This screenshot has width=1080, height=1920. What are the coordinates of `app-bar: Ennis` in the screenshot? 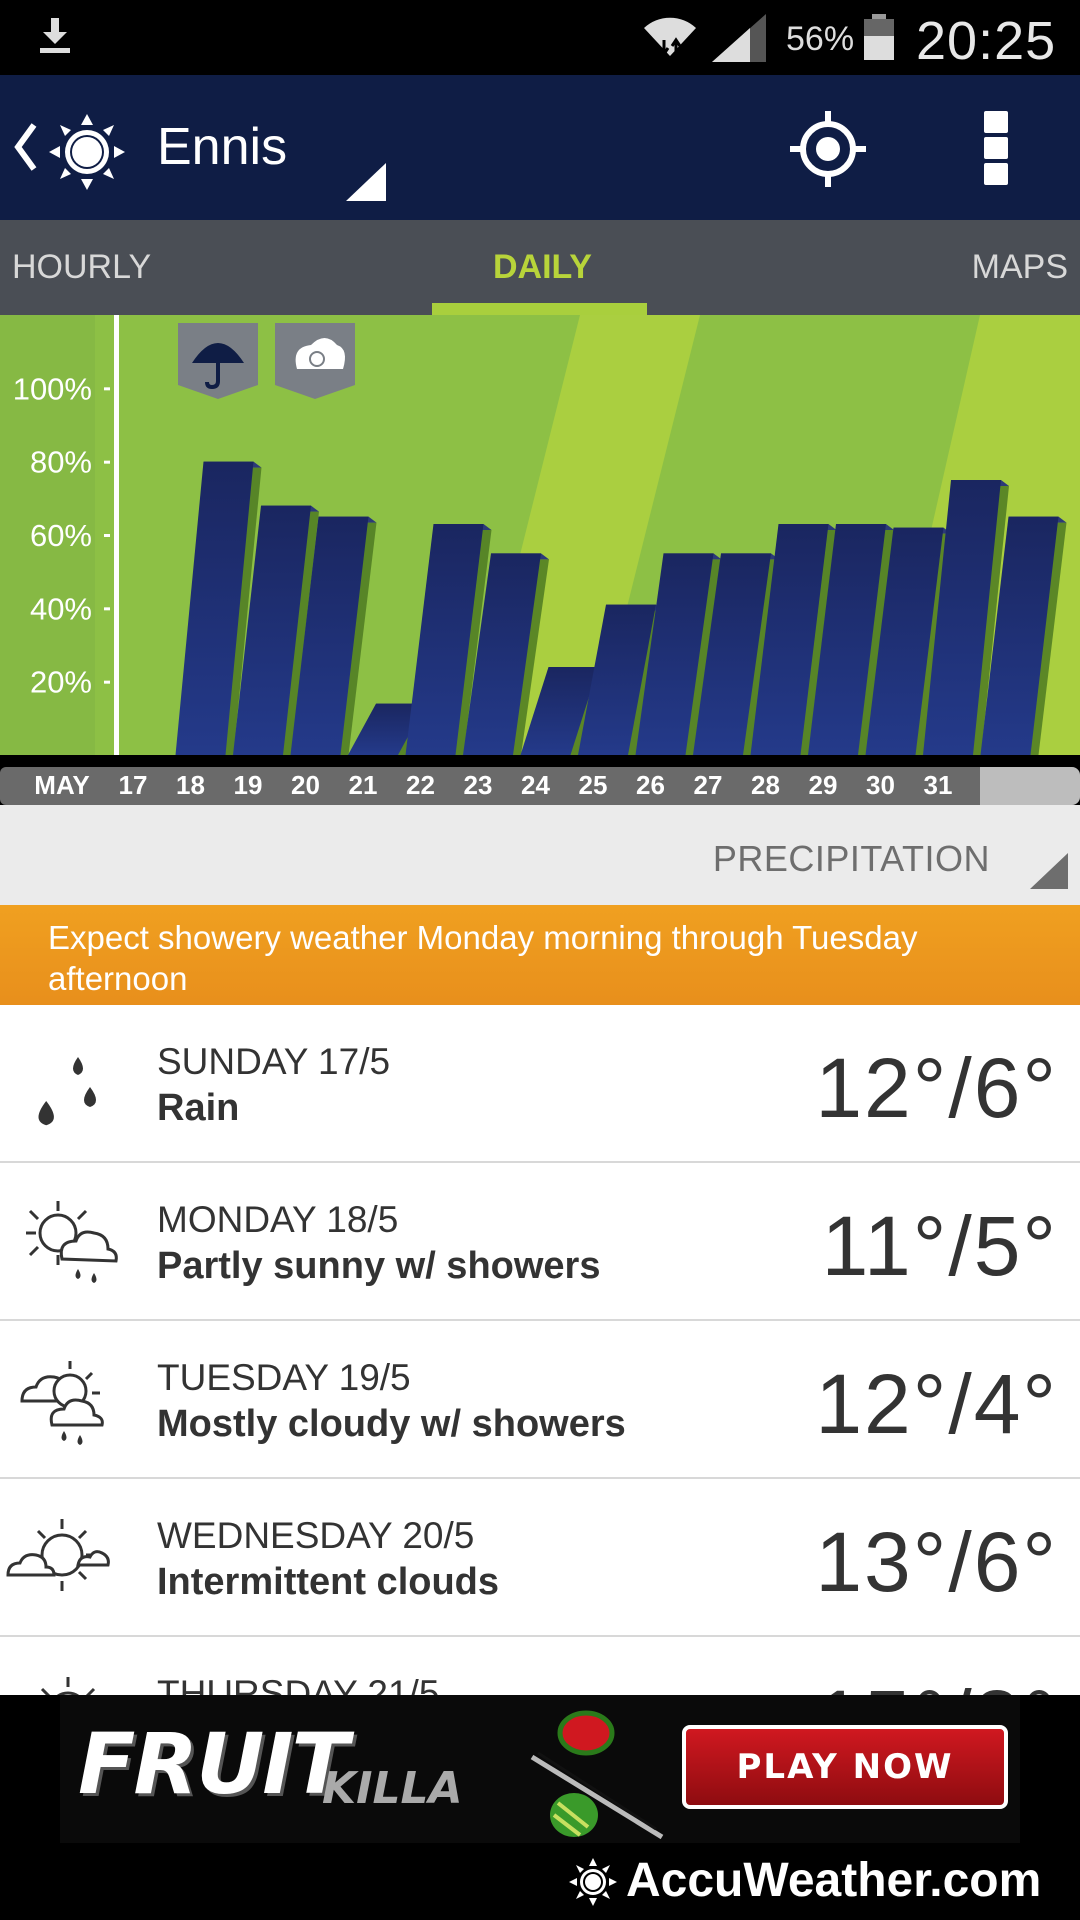 It's located at (540, 147).